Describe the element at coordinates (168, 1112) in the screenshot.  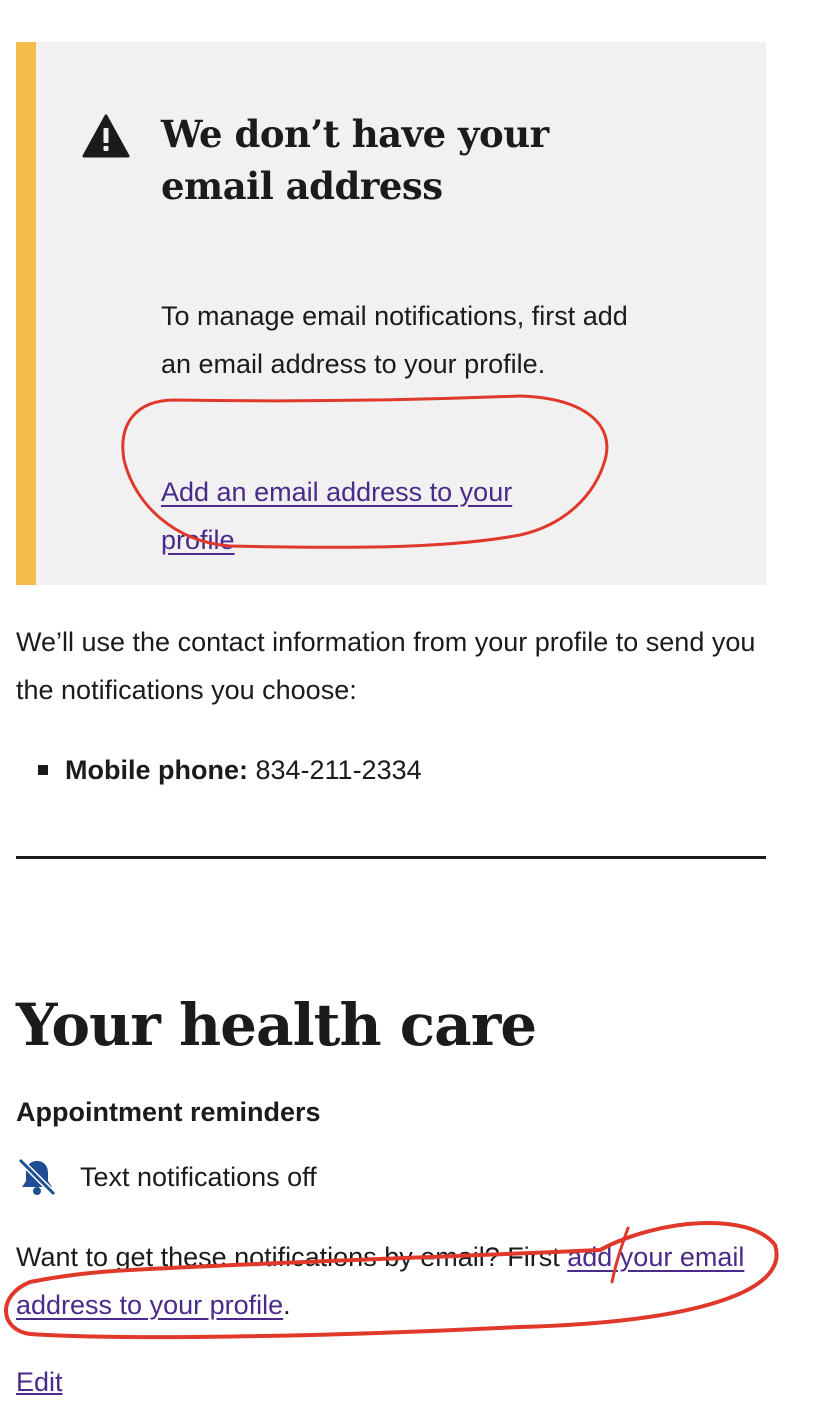
I see `appointment-reminders-heading: Appointment reminders` at that location.